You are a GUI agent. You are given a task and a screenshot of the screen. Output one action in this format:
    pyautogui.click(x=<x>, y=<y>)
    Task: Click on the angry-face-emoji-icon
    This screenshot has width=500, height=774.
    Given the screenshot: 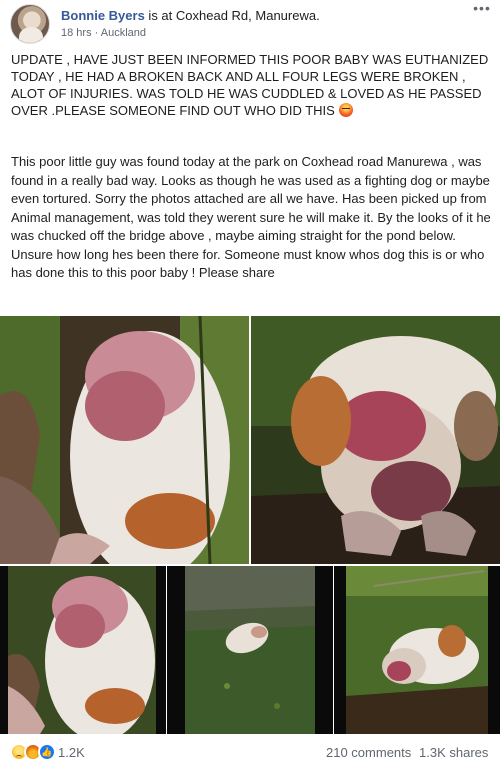 What is the action you would take?
    pyautogui.click(x=345, y=110)
    